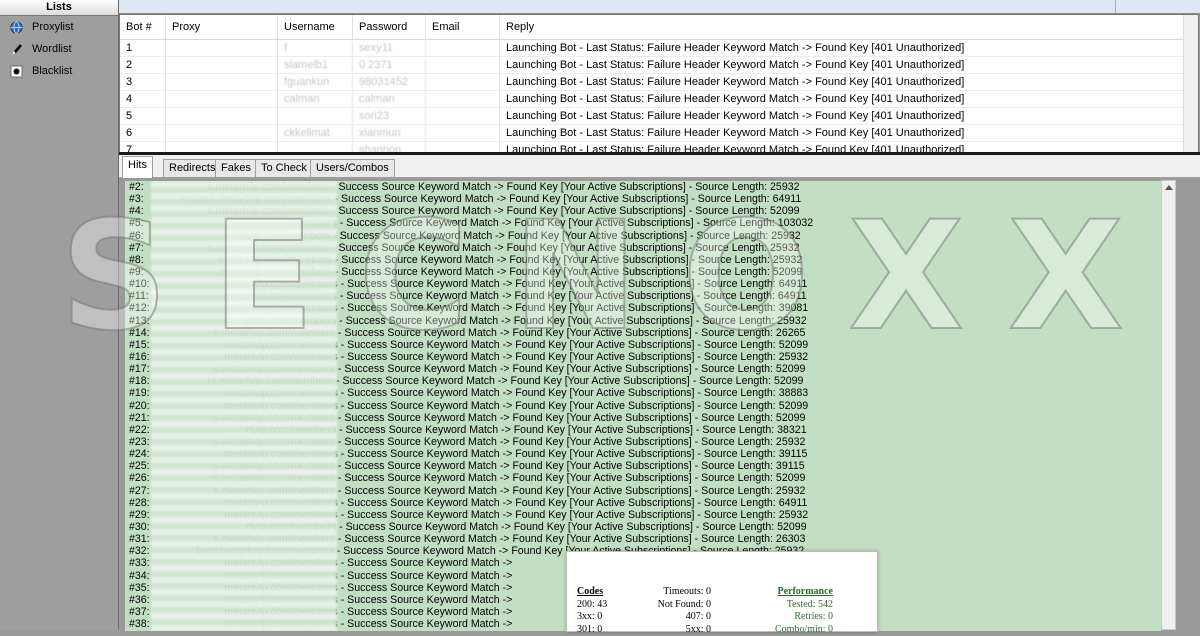 This screenshot has height=636, width=1200. What do you see at coordinates (139, 333) in the screenshot?
I see `hit-number: #14:` at bounding box center [139, 333].